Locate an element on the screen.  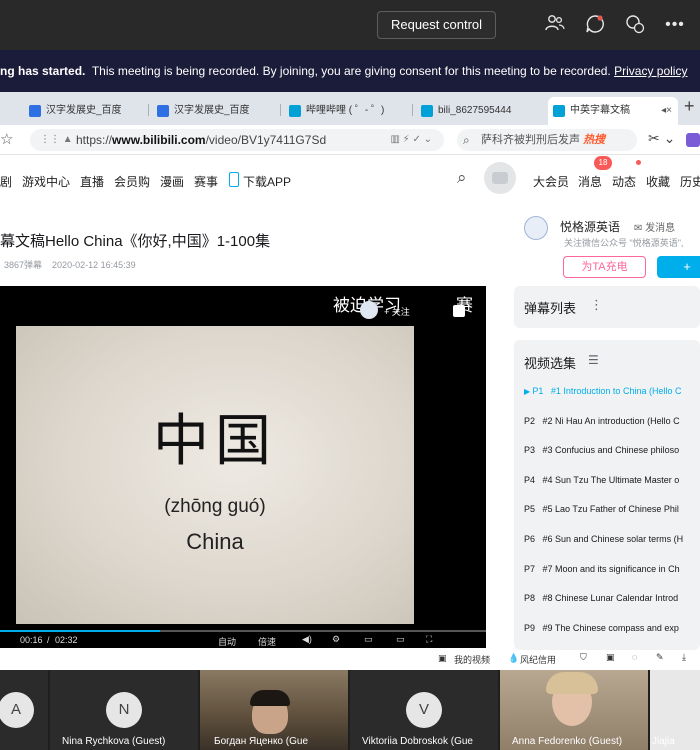
my-video-icon: ▣ is located at coordinates (442, 658).